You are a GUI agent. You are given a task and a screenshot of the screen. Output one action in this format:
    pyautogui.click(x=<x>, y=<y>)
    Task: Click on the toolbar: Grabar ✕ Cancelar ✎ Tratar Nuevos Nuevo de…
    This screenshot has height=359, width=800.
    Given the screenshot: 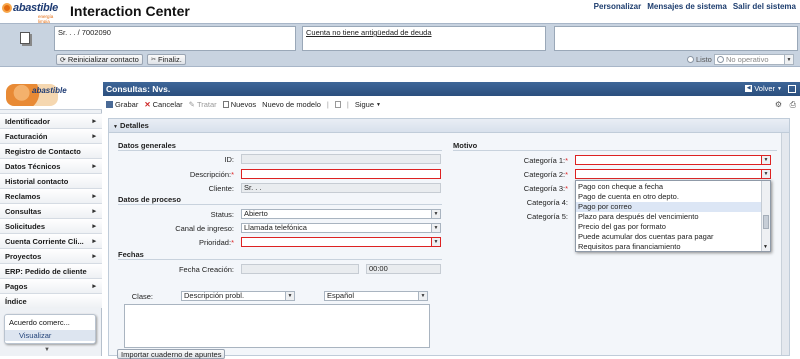 What is the action you would take?
    pyautogui.click(x=451, y=104)
    